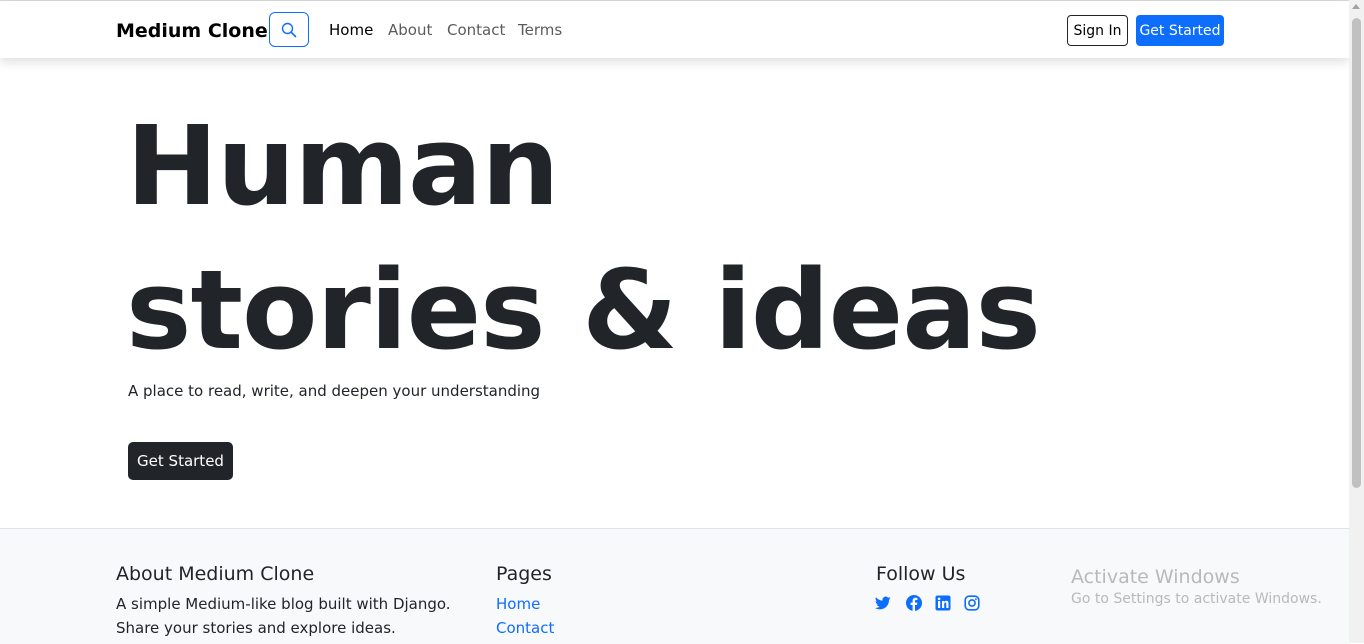 The image size is (1364, 644). What do you see at coordinates (583, 310) in the screenshot?
I see `hero-title-line2: stories & ideas` at bounding box center [583, 310].